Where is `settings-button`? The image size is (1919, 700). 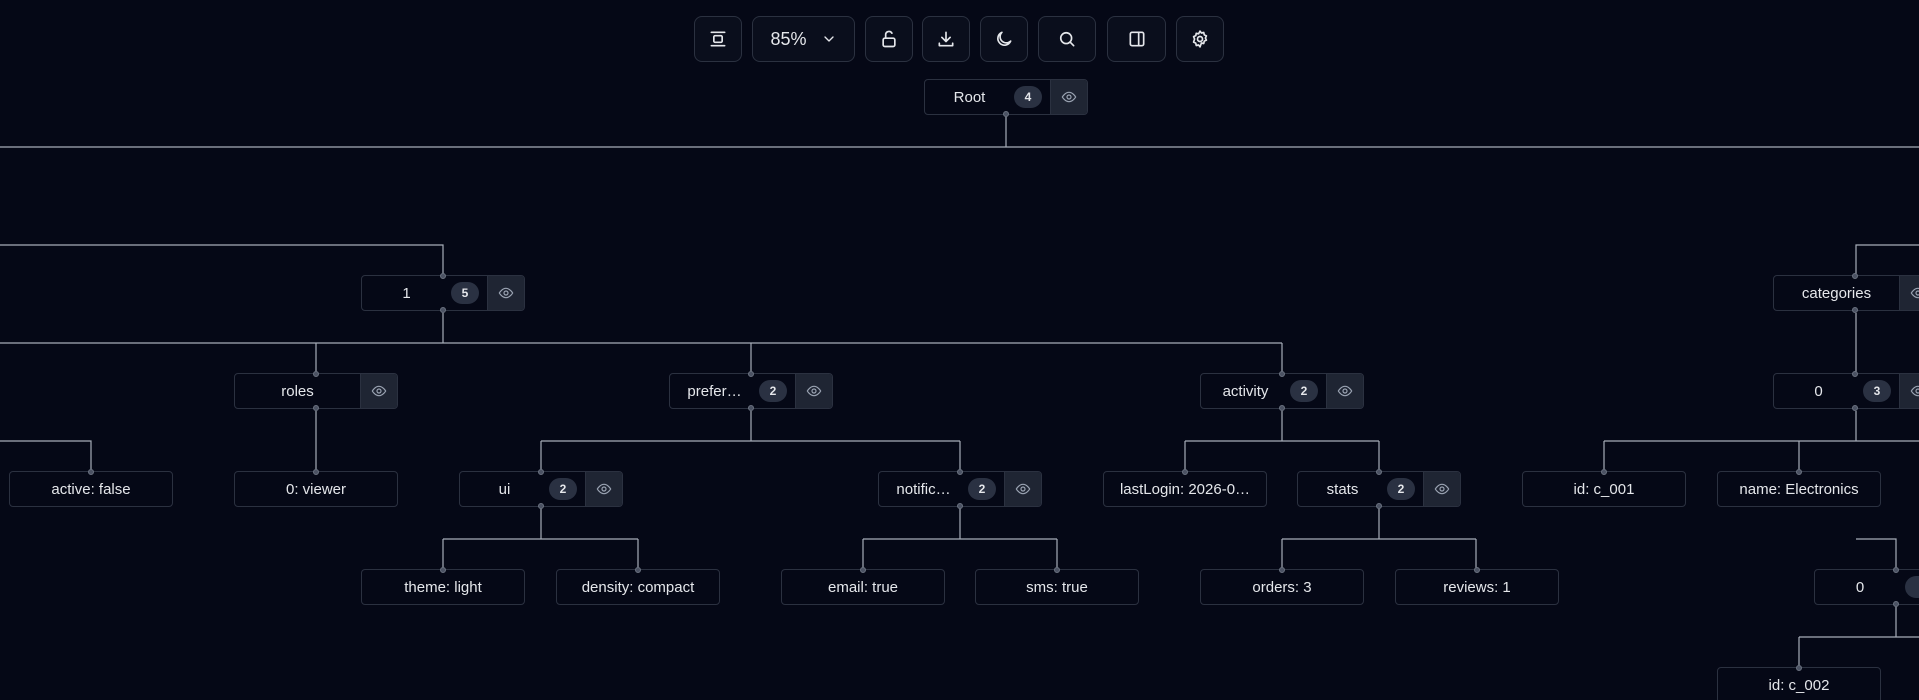
settings-button is located at coordinates (1200, 39).